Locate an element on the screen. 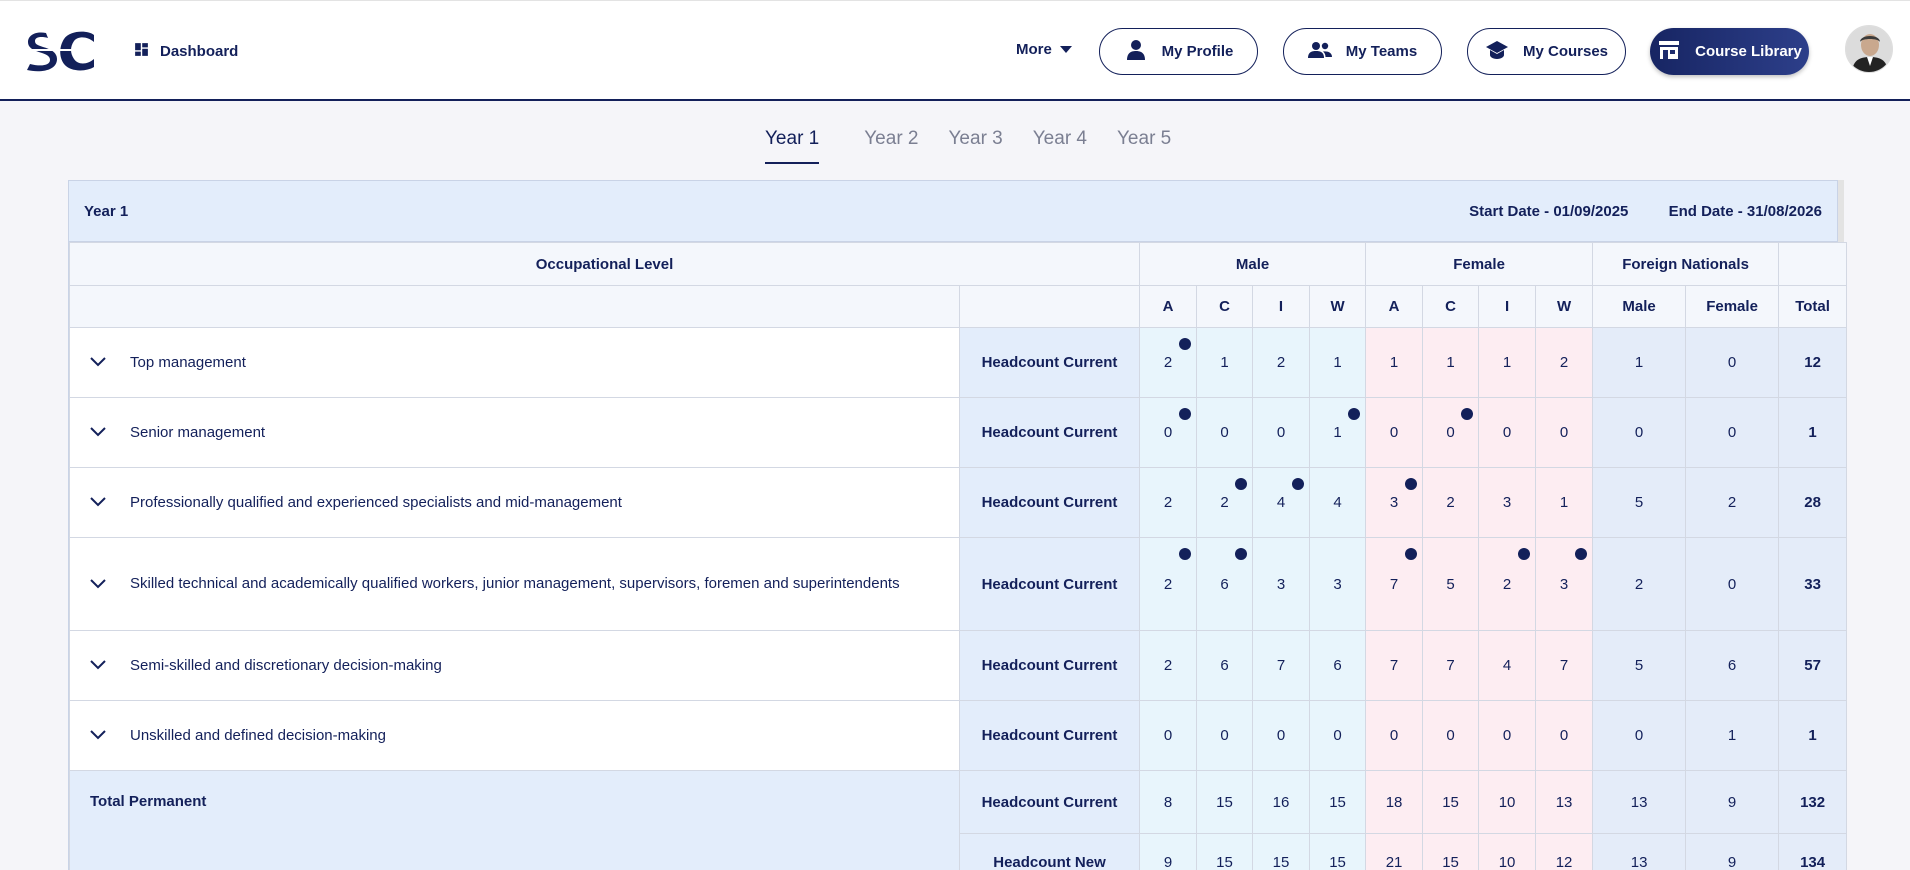 The height and width of the screenshot is (870, 1910). total-value-cell: 9 is located at coordinates (1732, 851).